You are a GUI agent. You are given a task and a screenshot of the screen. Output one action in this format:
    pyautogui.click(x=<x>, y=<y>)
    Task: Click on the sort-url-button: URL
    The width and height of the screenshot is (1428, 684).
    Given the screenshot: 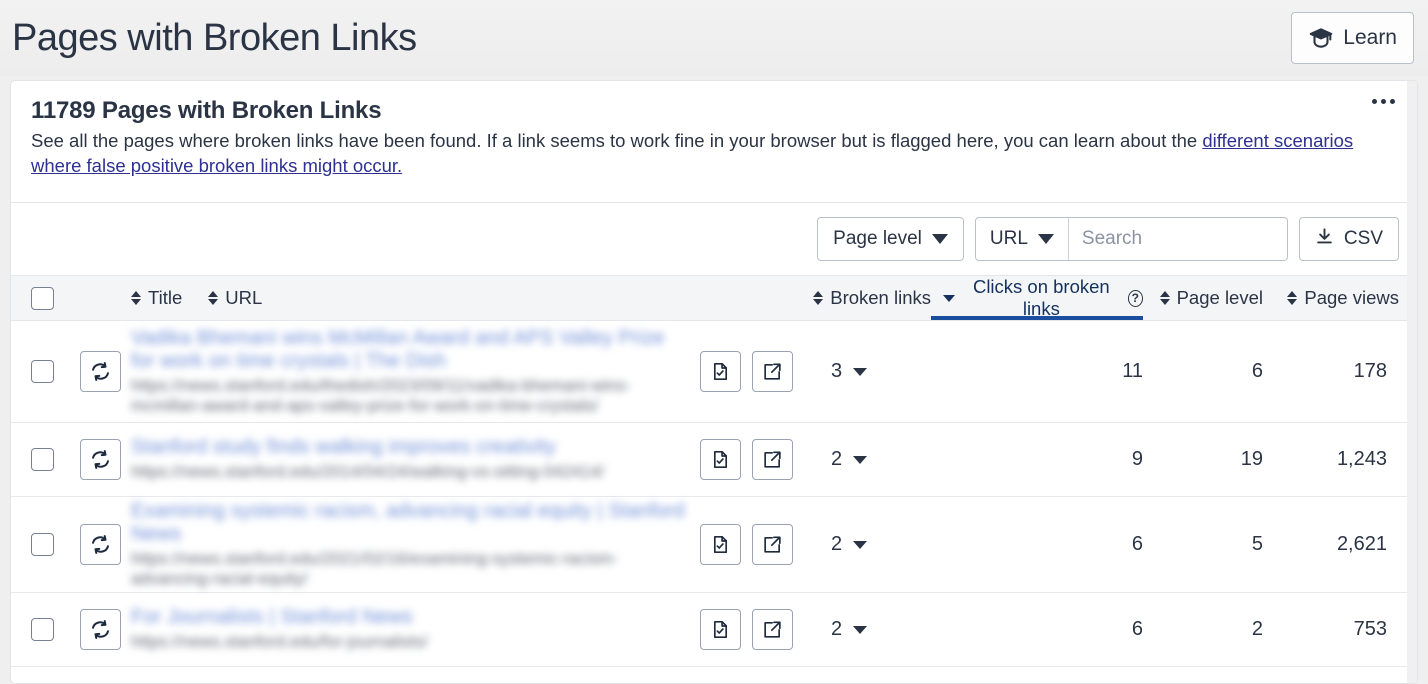 What is the action you would take?
    pyautogui.click(x=235, y=298)
    